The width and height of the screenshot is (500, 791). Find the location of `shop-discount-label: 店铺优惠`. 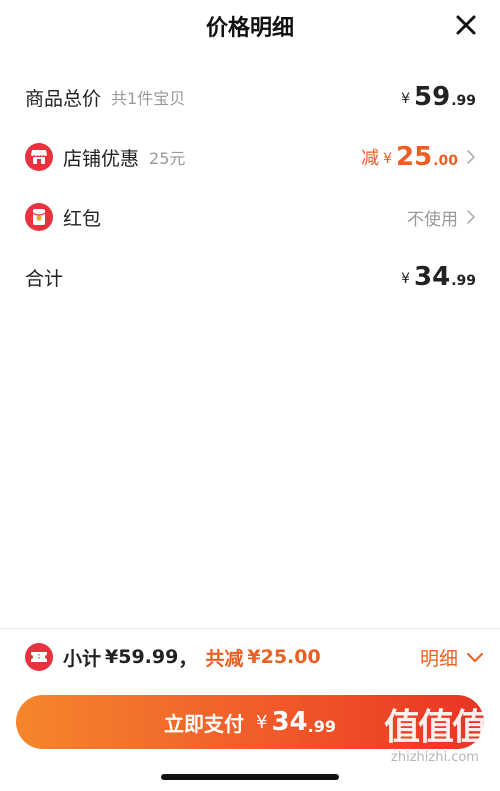

shop-discount-label: 店铺优惠 is located at coordinates (101, 158).